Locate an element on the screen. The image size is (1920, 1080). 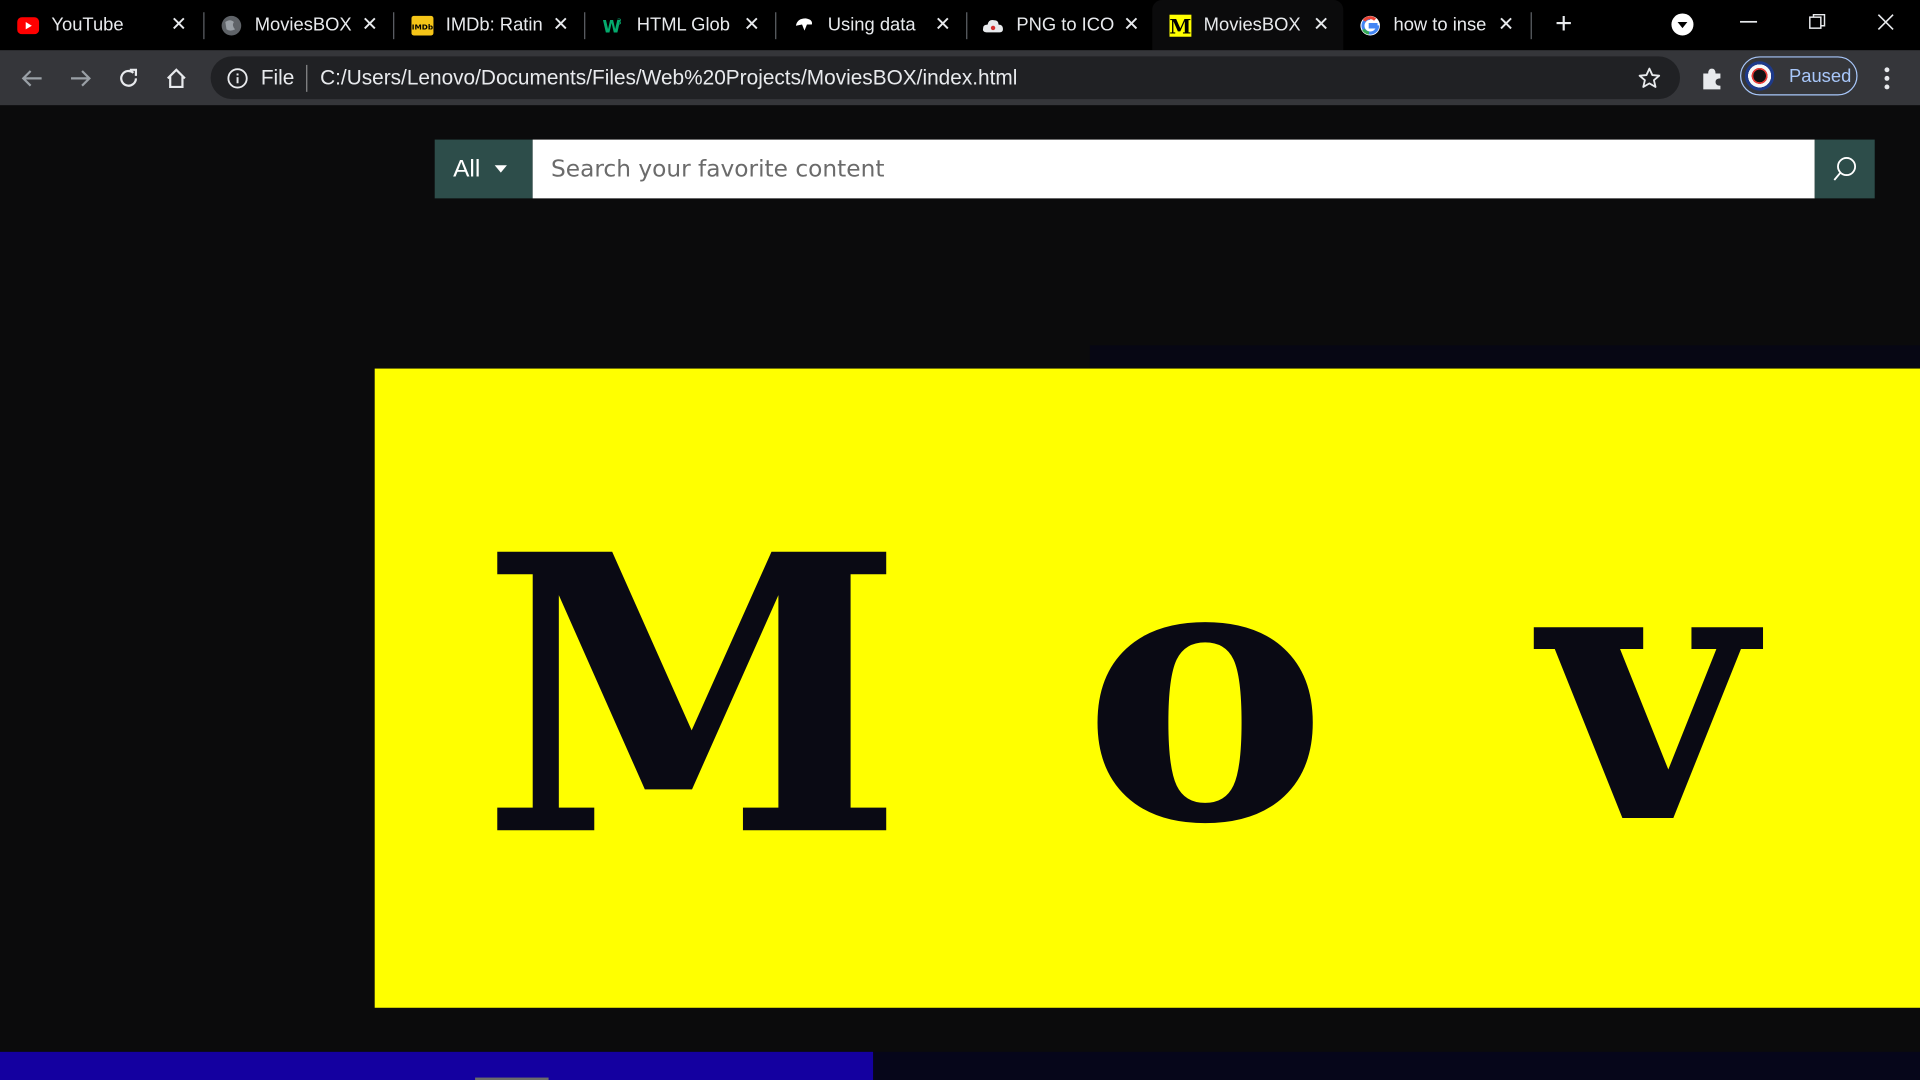
category-dropdown: All is located at coordinates (483, 169).